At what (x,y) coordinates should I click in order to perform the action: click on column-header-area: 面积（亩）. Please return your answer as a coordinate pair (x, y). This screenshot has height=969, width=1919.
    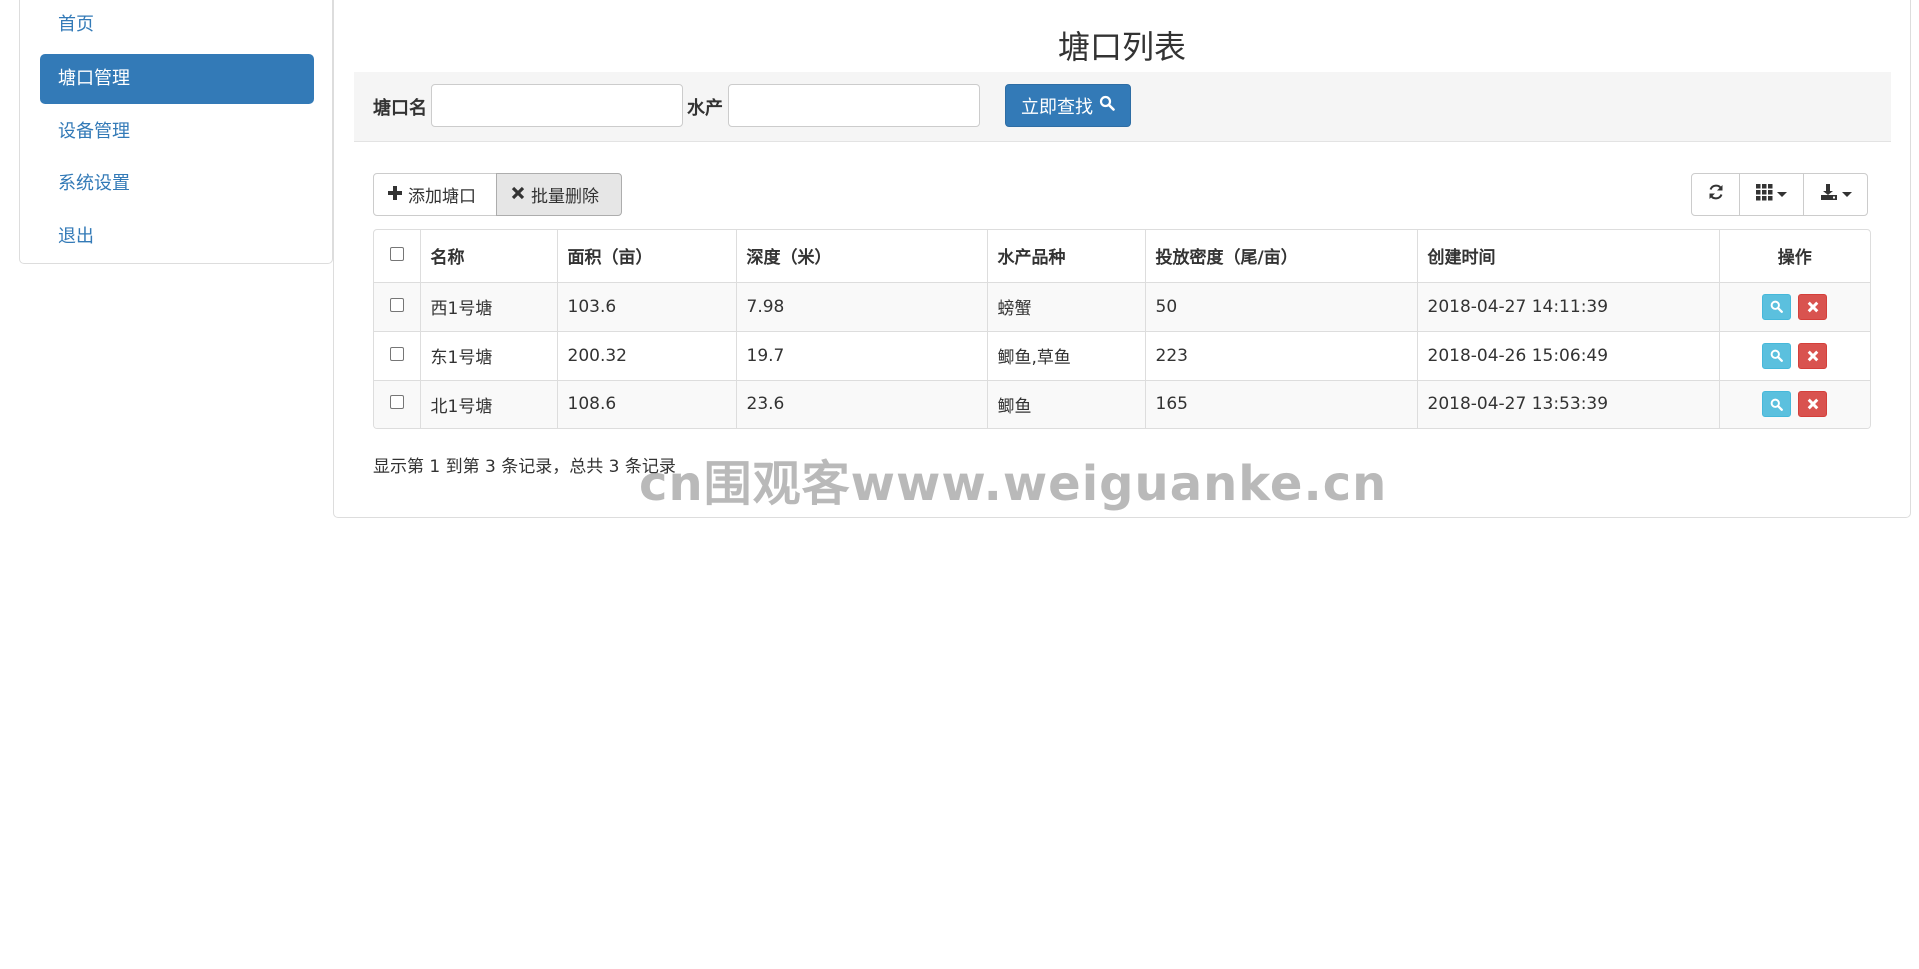
    Looking at the image, I should click on (647, 256).